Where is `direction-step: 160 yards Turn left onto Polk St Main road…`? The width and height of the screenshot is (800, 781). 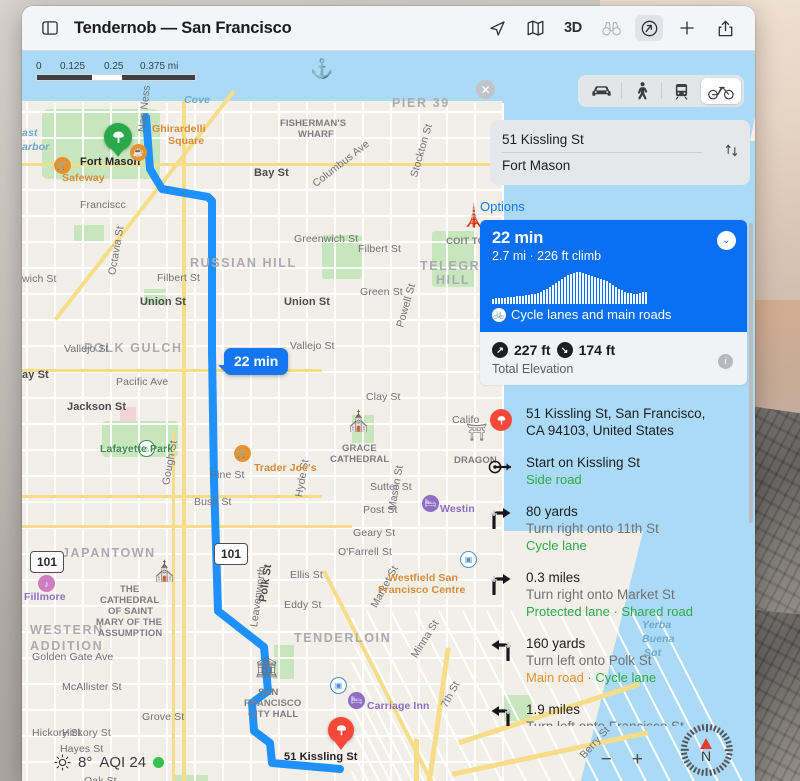
direction-step: 160 yards Turn left onto Polk St Main road… is located at coordinates (613, 661).